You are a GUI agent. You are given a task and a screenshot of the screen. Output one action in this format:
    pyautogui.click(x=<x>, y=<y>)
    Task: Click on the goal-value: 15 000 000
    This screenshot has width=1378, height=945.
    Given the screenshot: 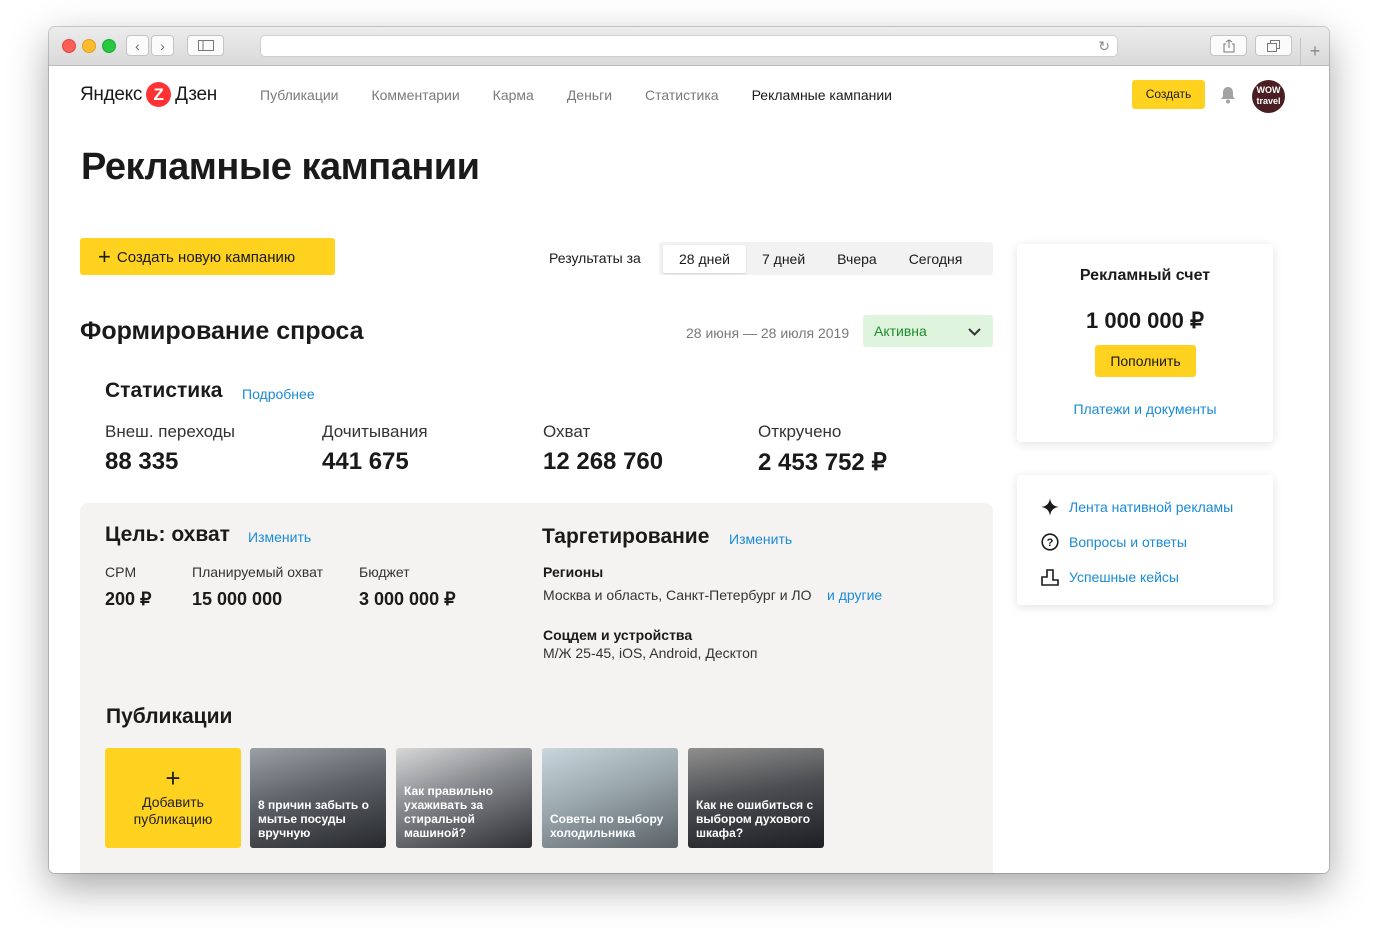 What is the action you would take?
    pyautogui.click(x=237, y=599)
    